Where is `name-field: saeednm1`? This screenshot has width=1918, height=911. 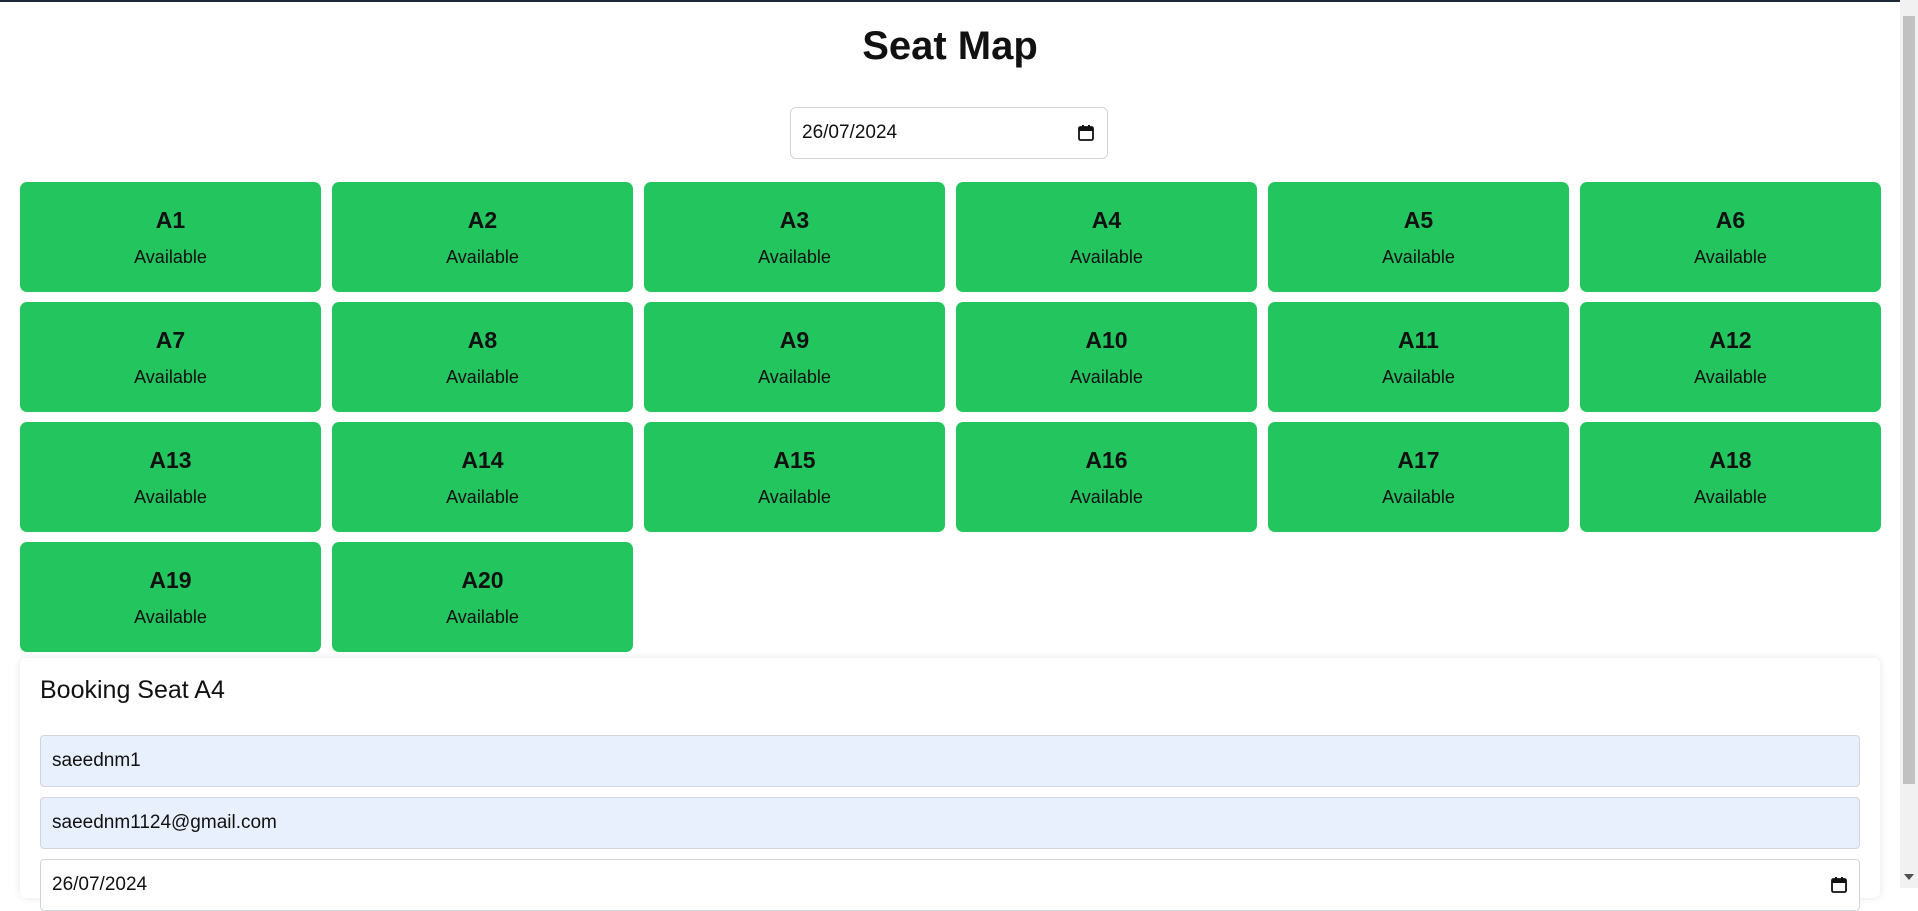
name-field: saeednm1 is located at coordinates (950, 761).